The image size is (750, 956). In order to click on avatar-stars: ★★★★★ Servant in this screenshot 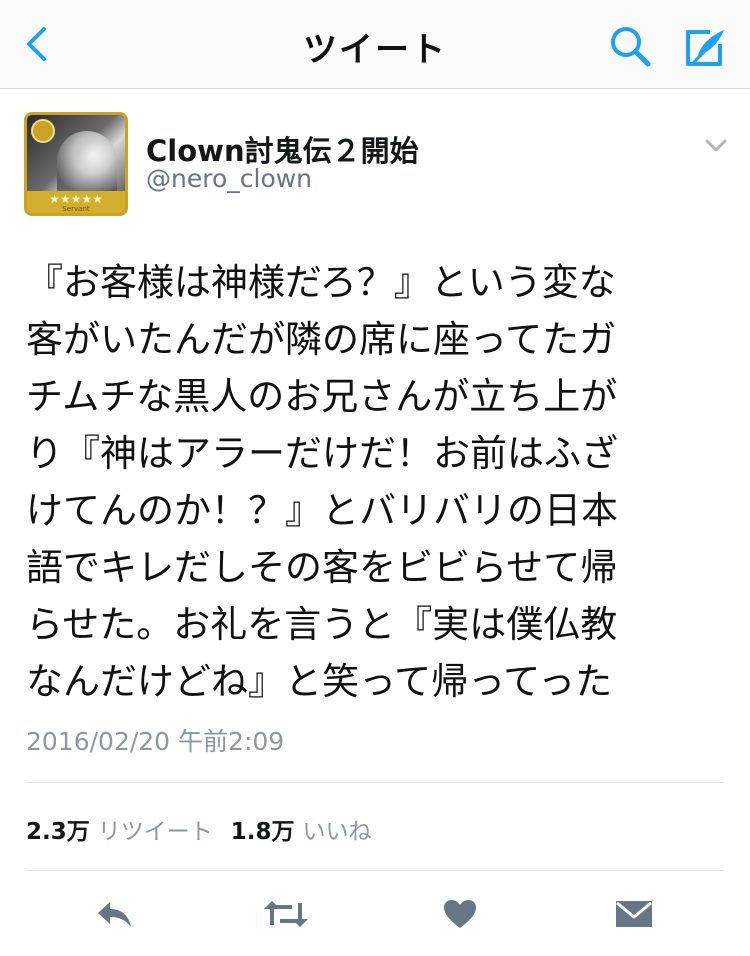, I will do `click(76, 202)`.